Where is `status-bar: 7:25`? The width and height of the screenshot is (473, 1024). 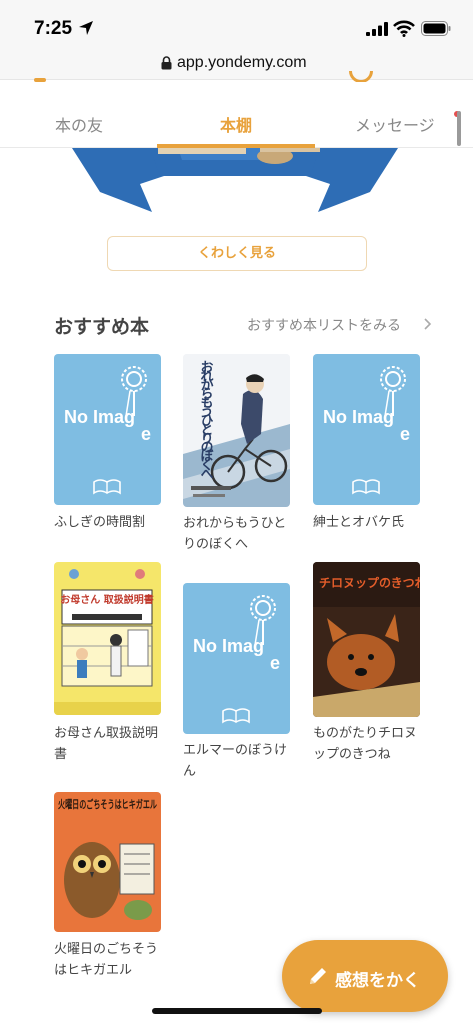 status-bar: 7:25 is located at coordinates (236, 25).